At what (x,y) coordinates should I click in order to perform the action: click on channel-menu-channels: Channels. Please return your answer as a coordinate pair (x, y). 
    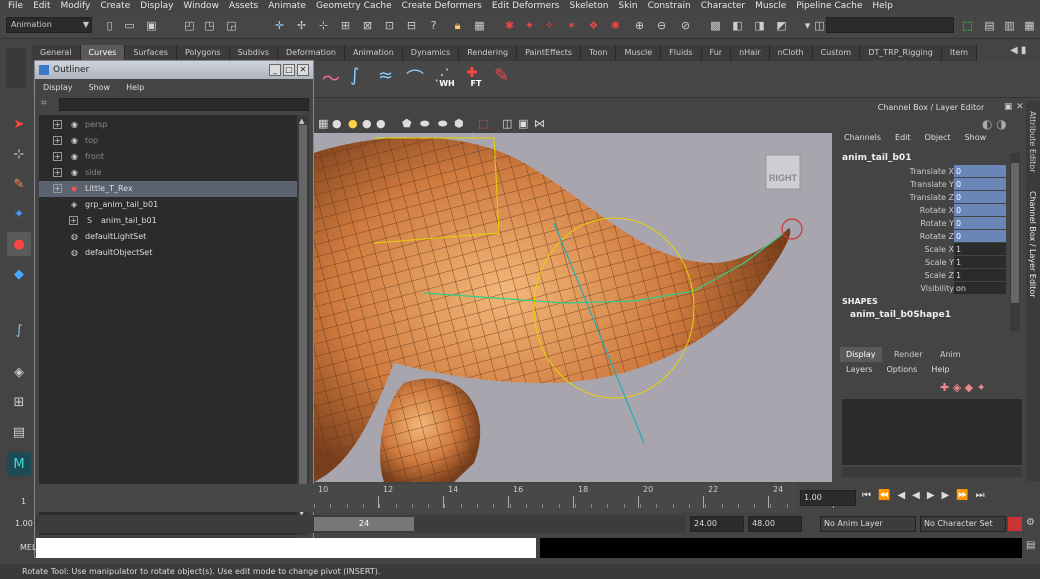
    Looking at the image, I should click on (862, 137).